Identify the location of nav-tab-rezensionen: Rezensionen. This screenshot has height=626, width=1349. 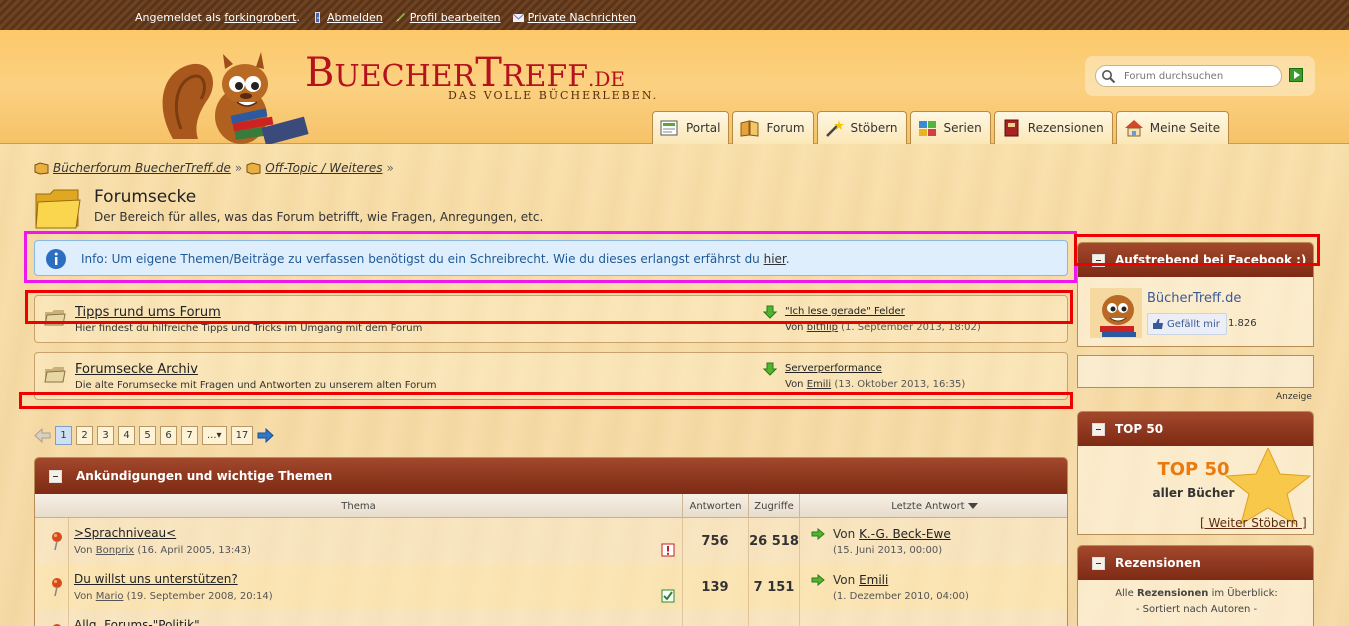
(1053, 127).